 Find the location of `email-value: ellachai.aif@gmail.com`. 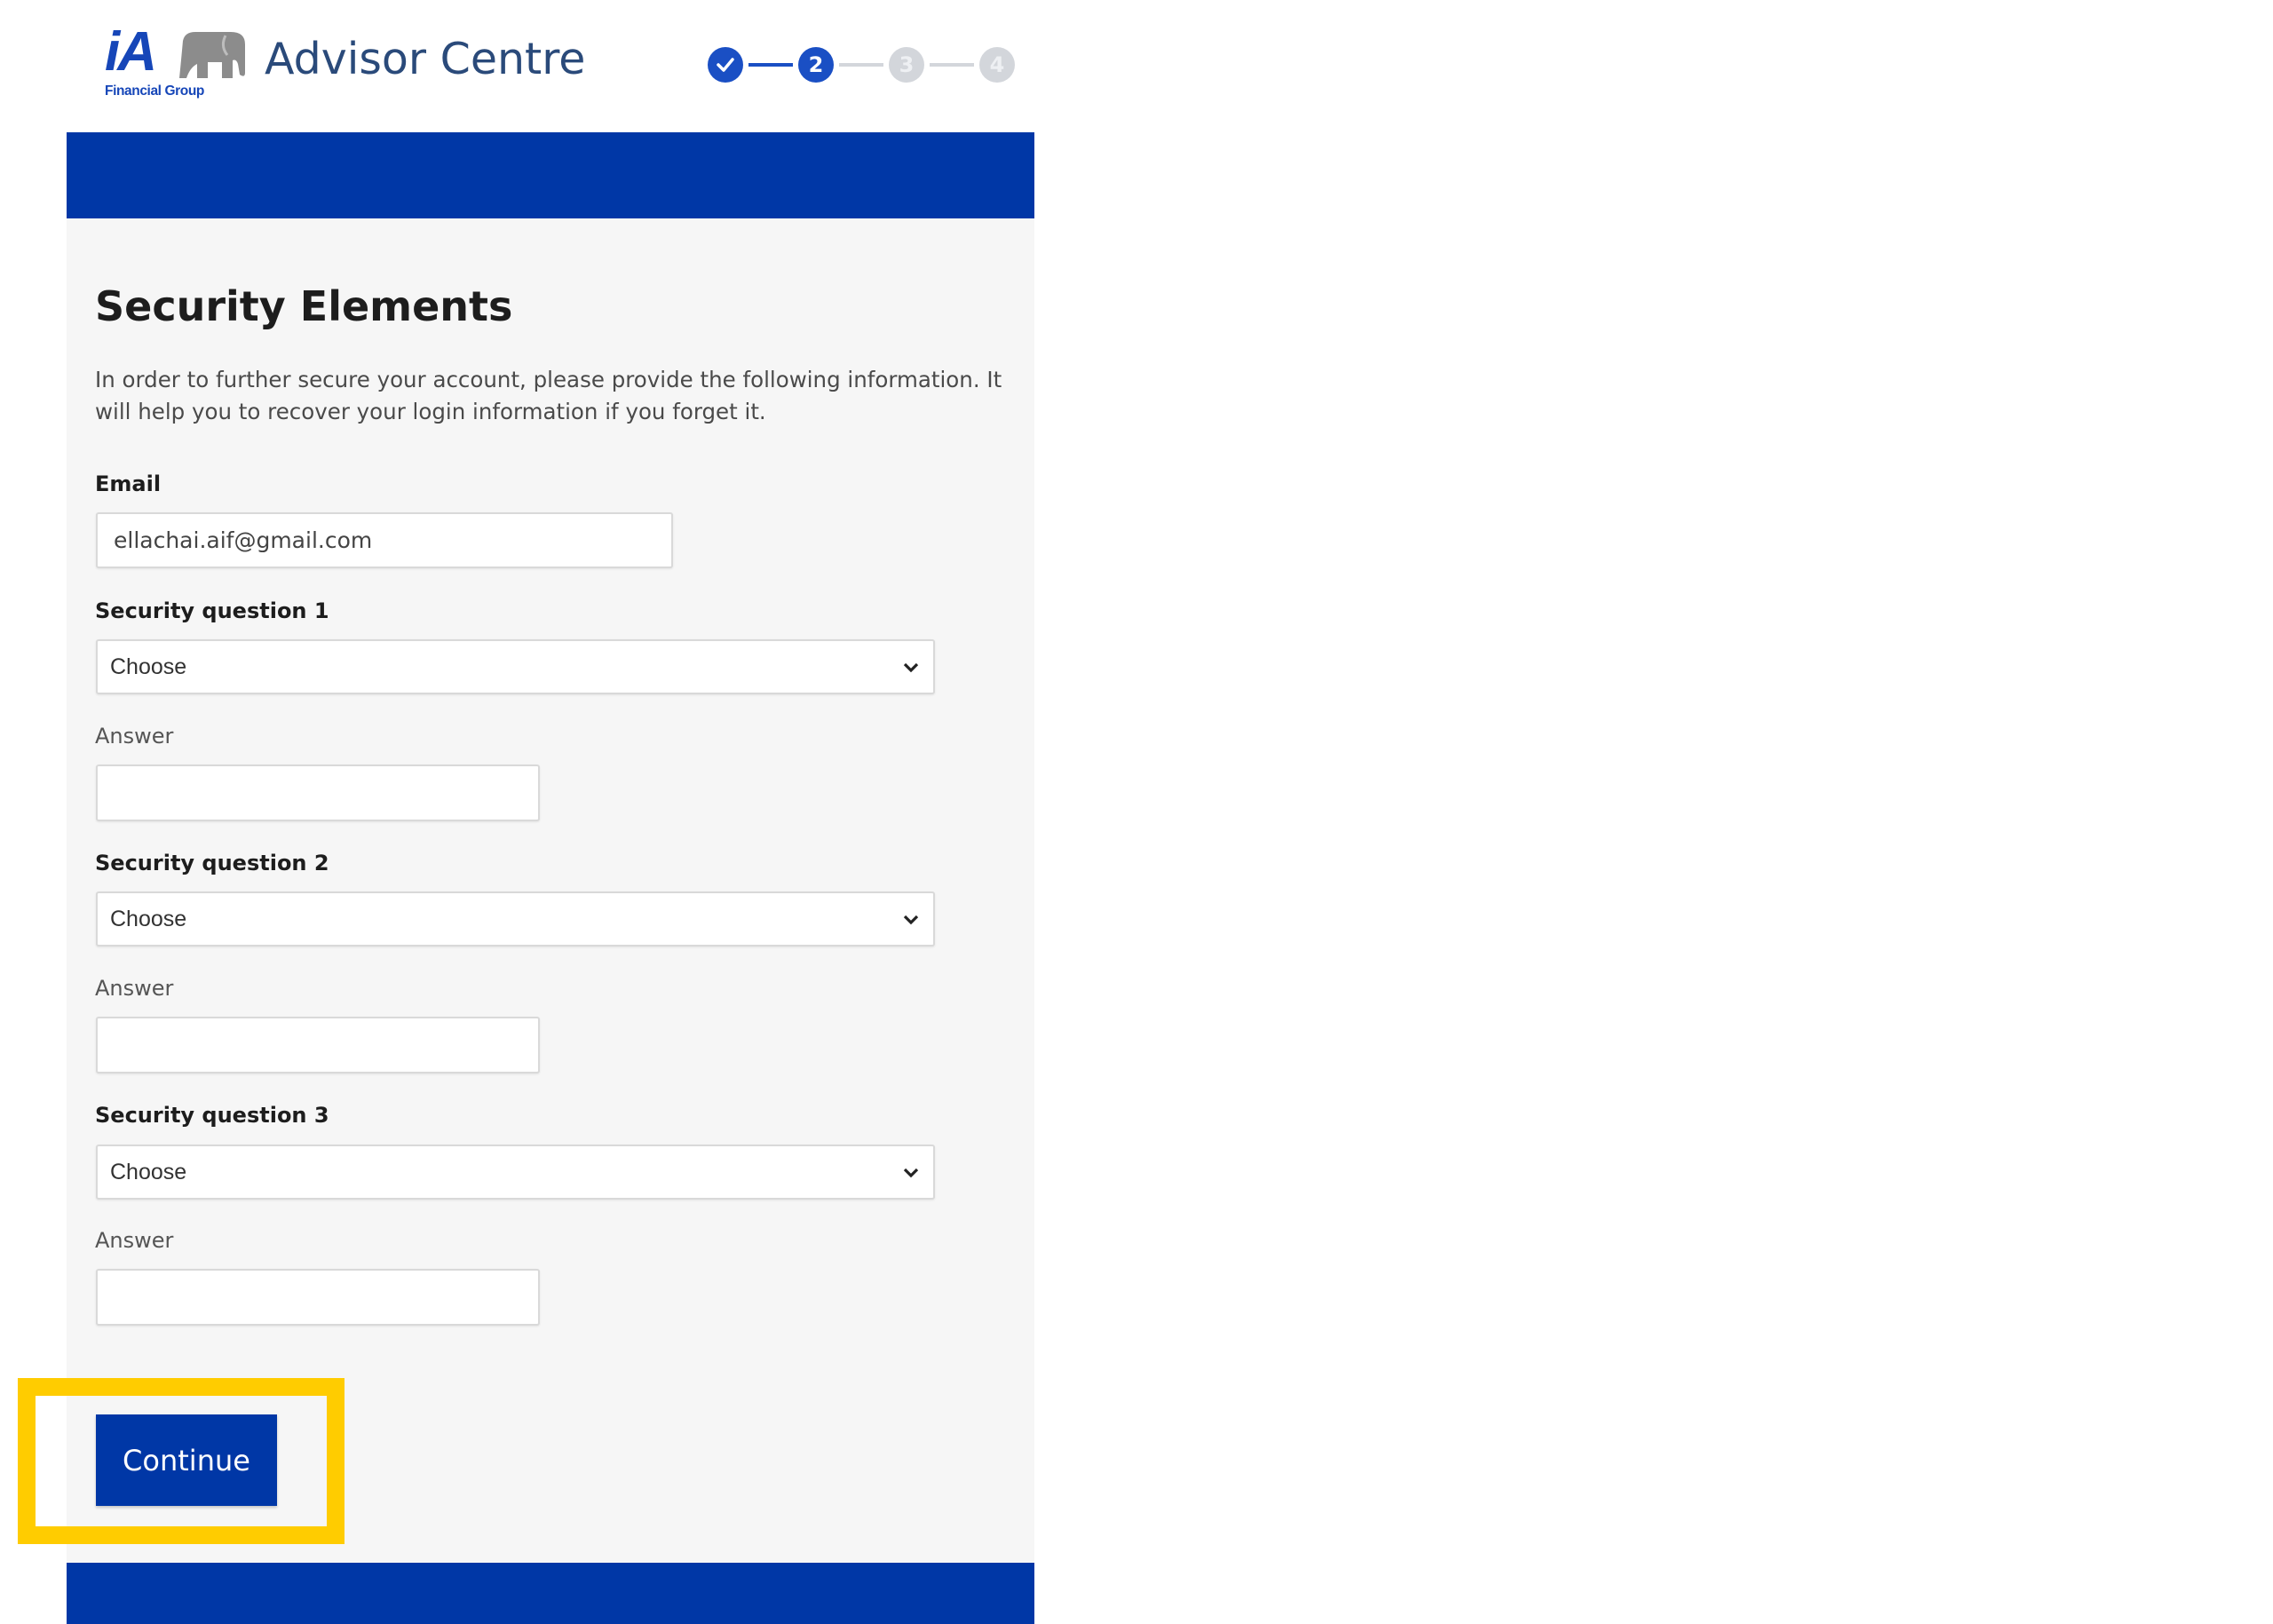

email-value: ellachai.aif@gmail.com is located at coordinates (243, 540).